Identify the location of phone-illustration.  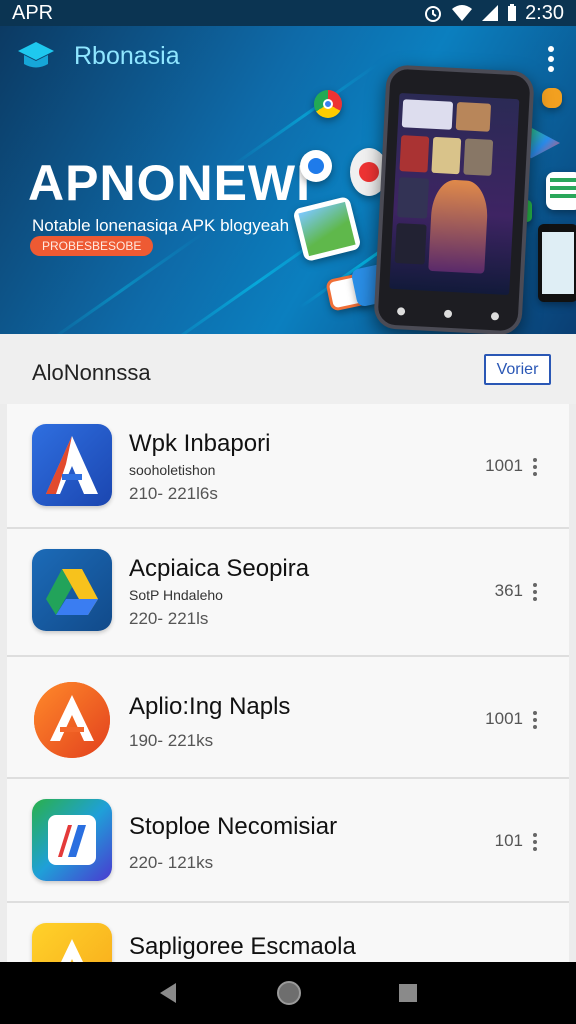
(454, 199).